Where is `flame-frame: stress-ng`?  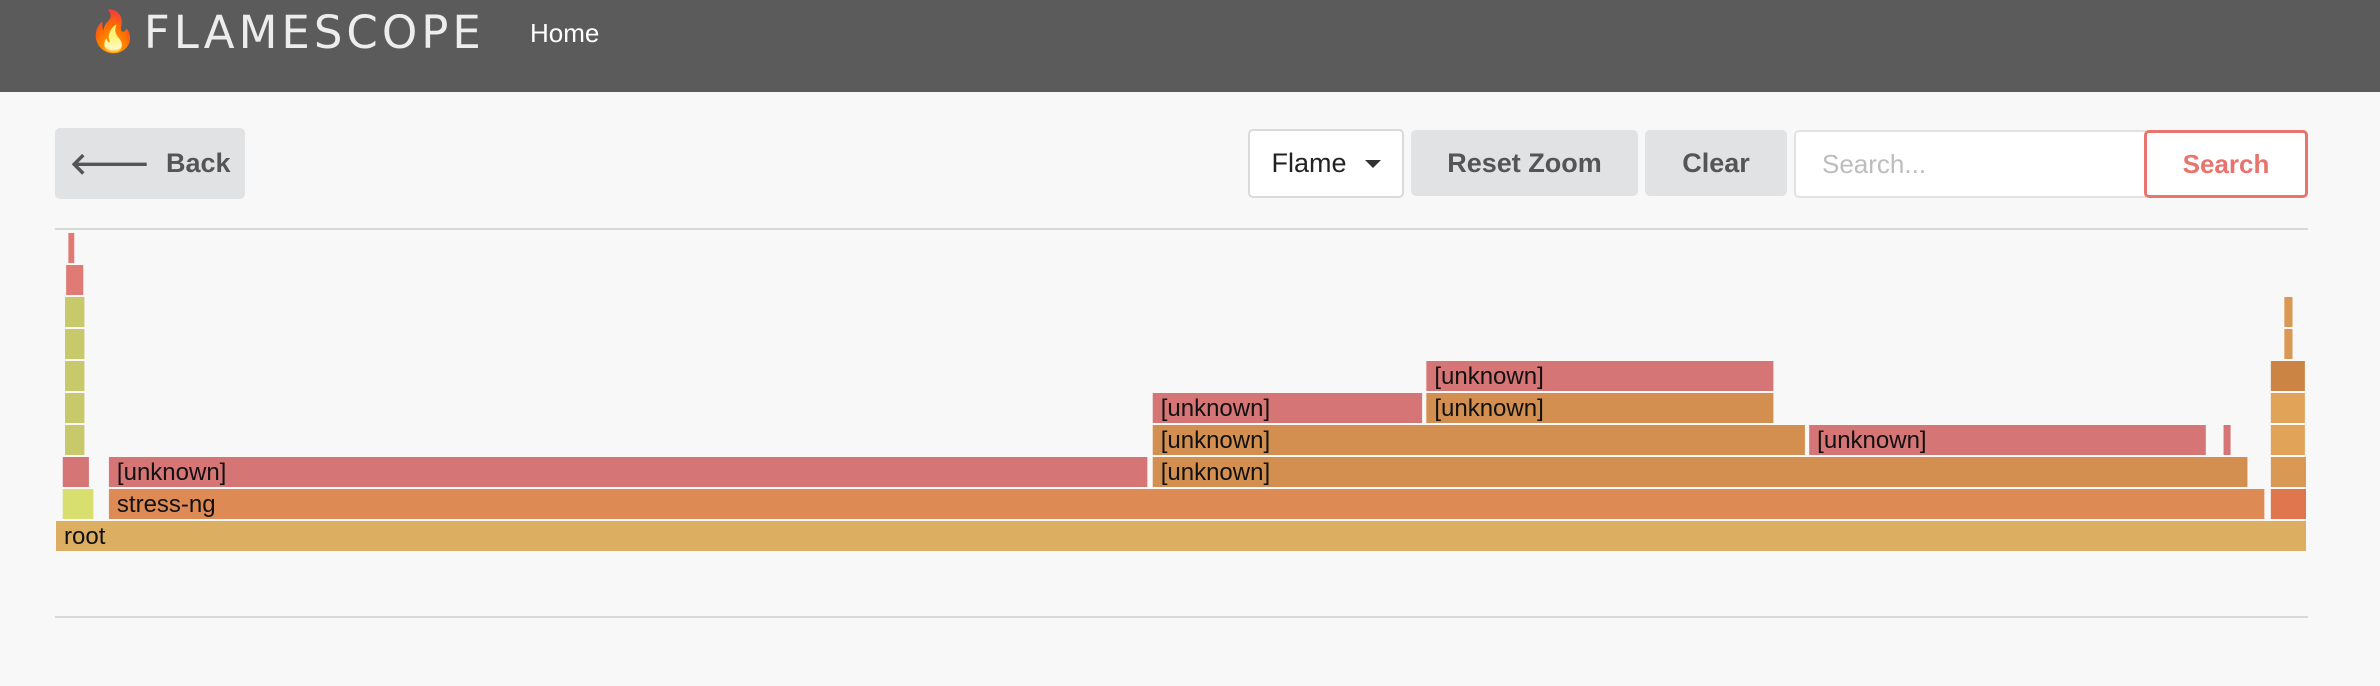
flame-frame: stress-ng is located at coordinates (1186, 504).